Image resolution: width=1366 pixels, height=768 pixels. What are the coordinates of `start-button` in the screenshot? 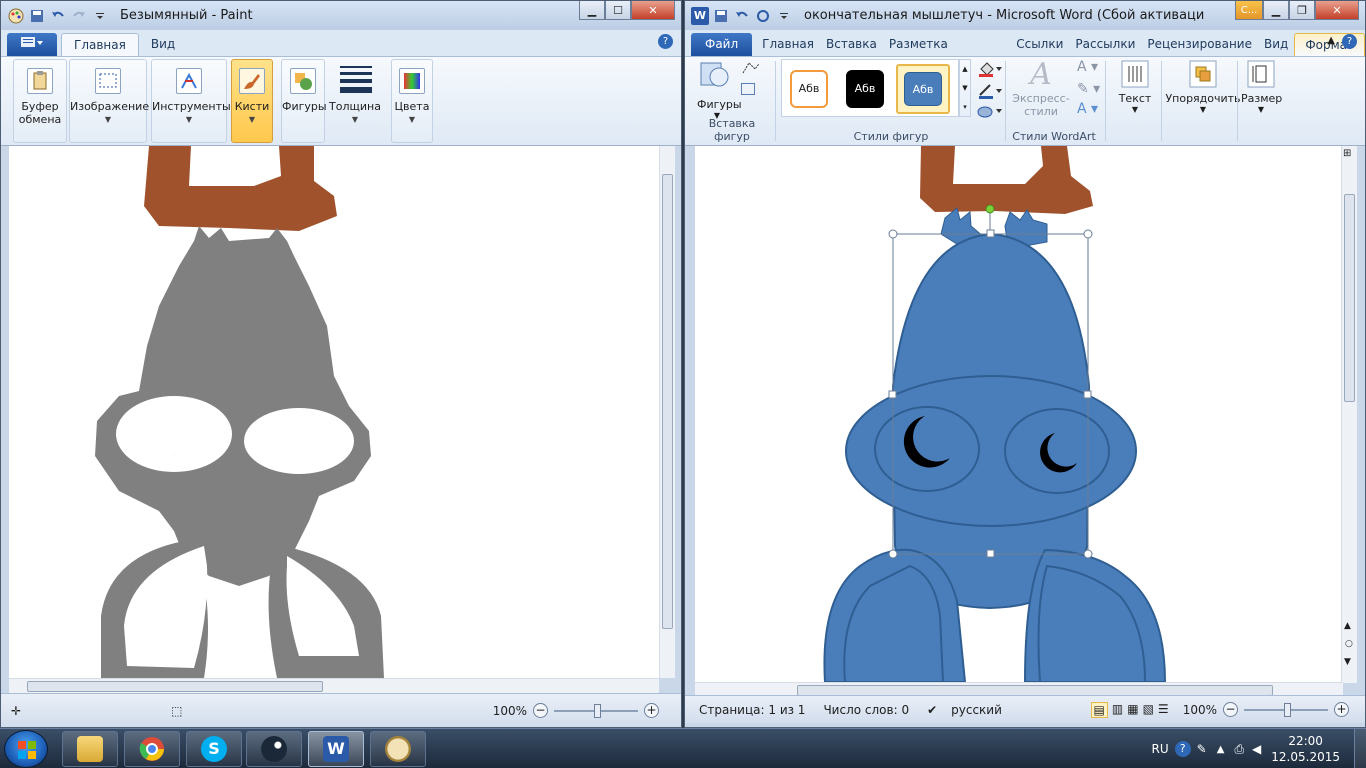 It's located at (26, 749).